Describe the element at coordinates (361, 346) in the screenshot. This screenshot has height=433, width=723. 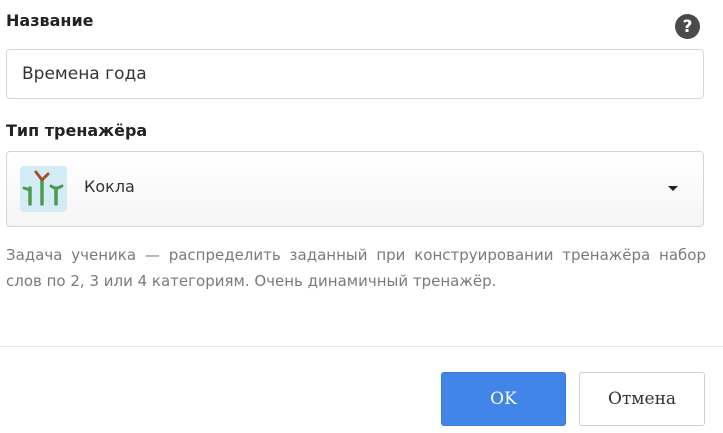
I see `footer-divider` at that location.